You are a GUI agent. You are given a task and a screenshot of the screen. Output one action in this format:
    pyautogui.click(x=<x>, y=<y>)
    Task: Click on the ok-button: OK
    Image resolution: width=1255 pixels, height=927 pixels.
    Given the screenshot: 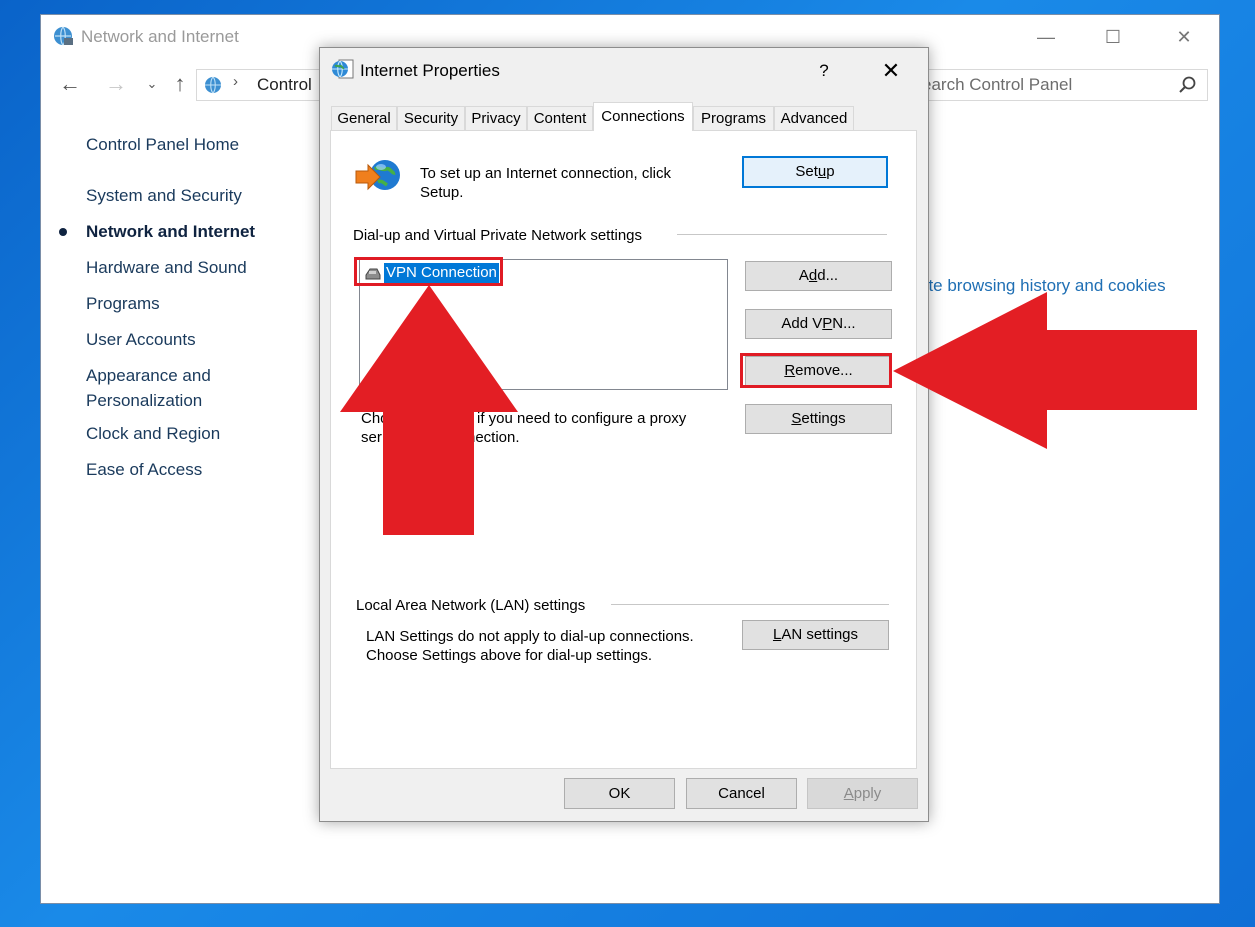 What is the action you would take?
    pyautogui.click(x=619, y=793)
    